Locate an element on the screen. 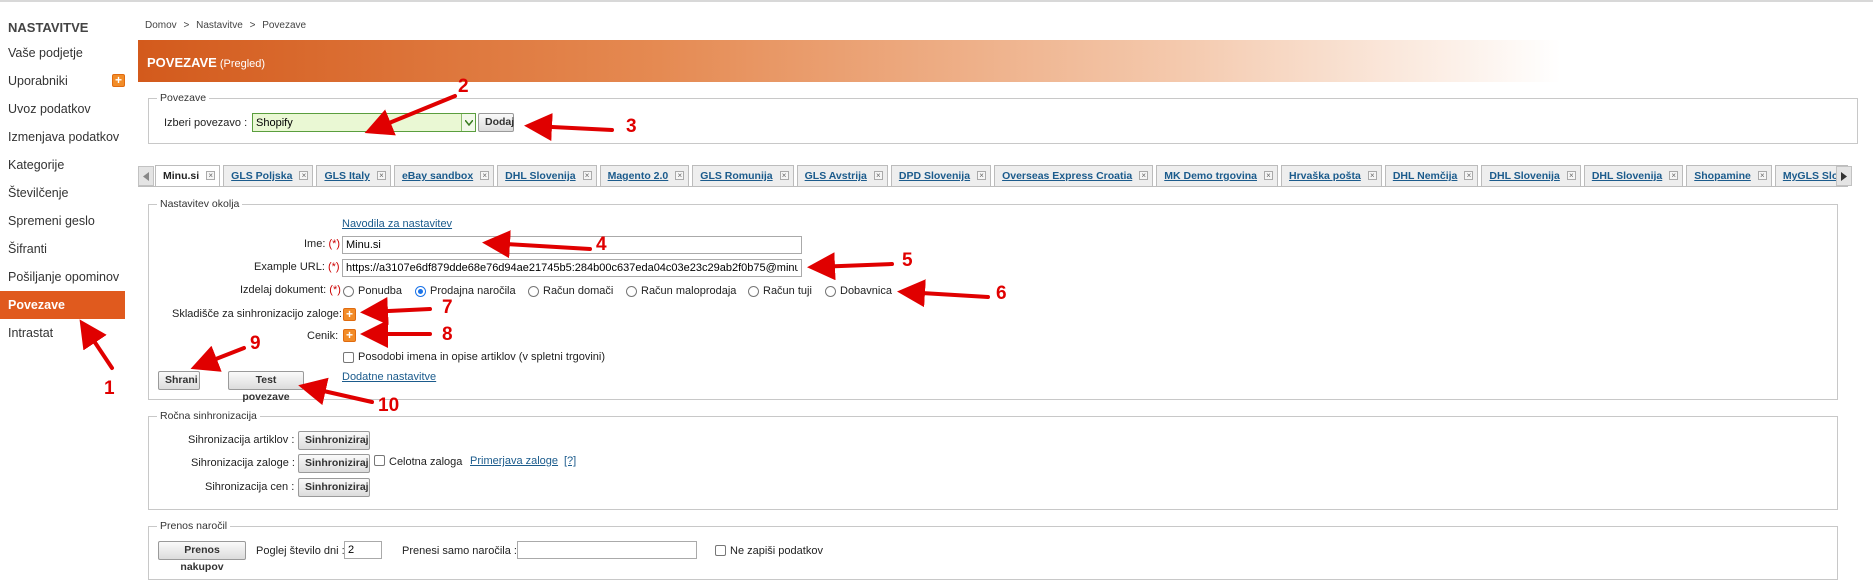  sync-articles-button: Sinhroniziraj is located at coordinates (334, 440).